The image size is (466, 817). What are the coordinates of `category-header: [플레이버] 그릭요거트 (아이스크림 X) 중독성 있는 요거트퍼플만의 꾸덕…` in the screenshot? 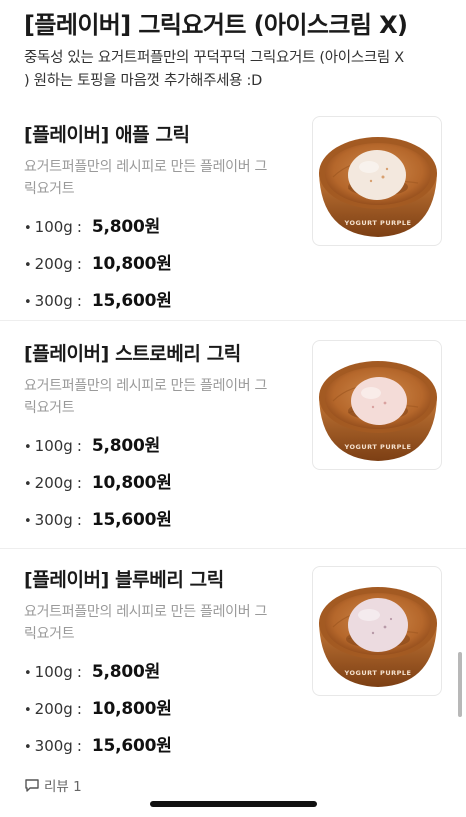 It's located at (233, 46).